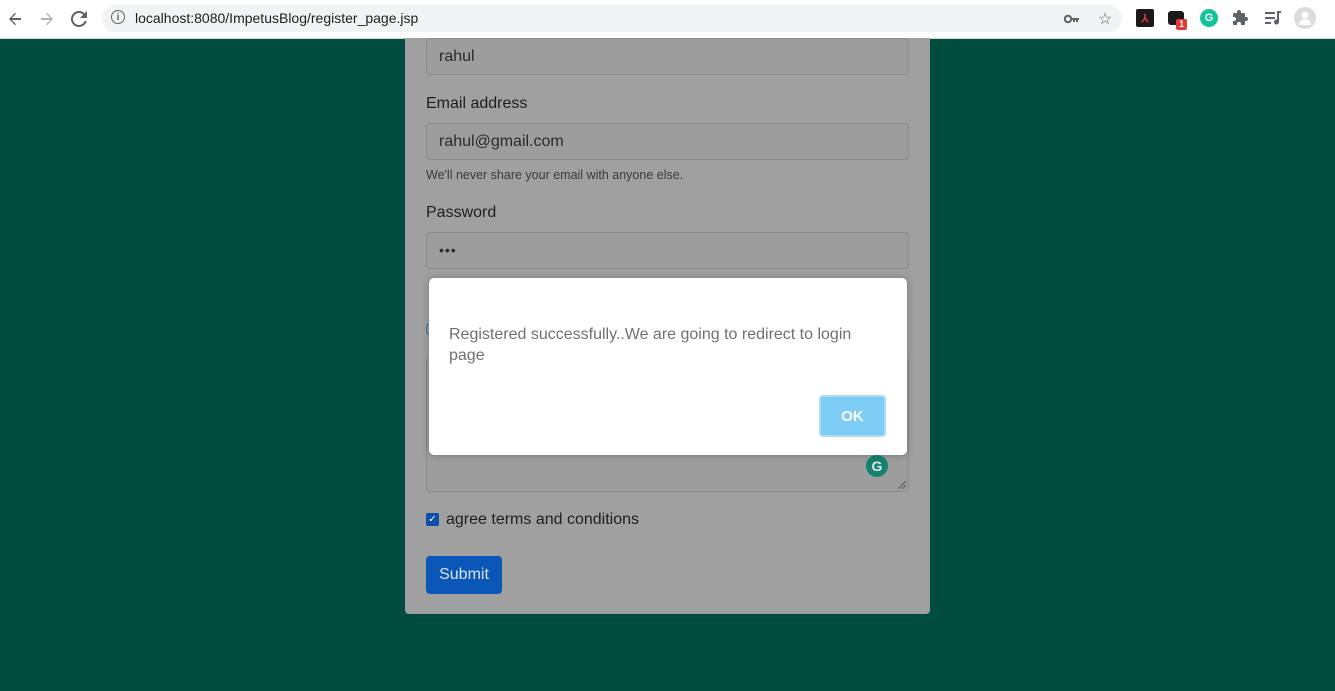 Image resolution: width=1335 pixels, height=691 pixels. What do you see at coordinates (667, 141) in the screenshot?
I see `email-field: rahul@gmail.com` at bounding box center [667, 141].